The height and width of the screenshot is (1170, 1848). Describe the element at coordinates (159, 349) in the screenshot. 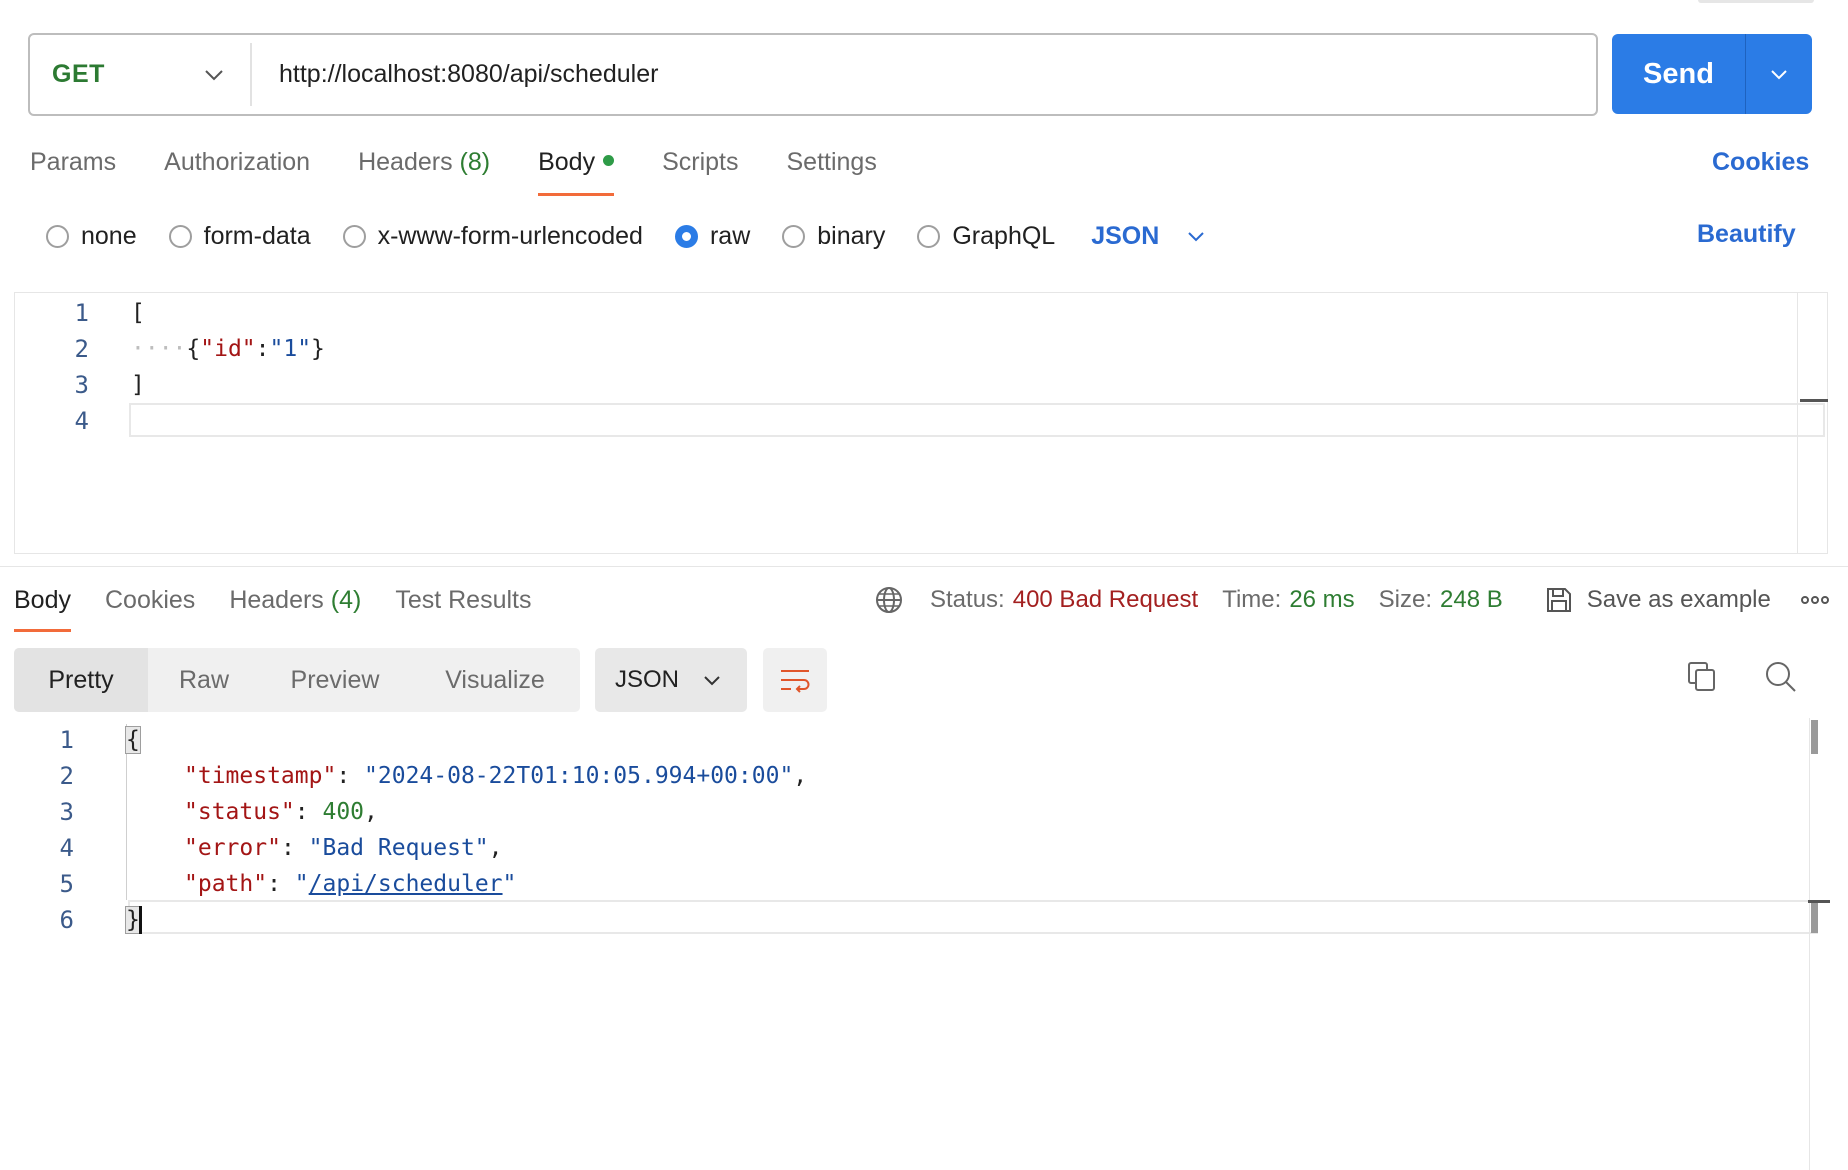

I see `indent-guide: ····` at that location.